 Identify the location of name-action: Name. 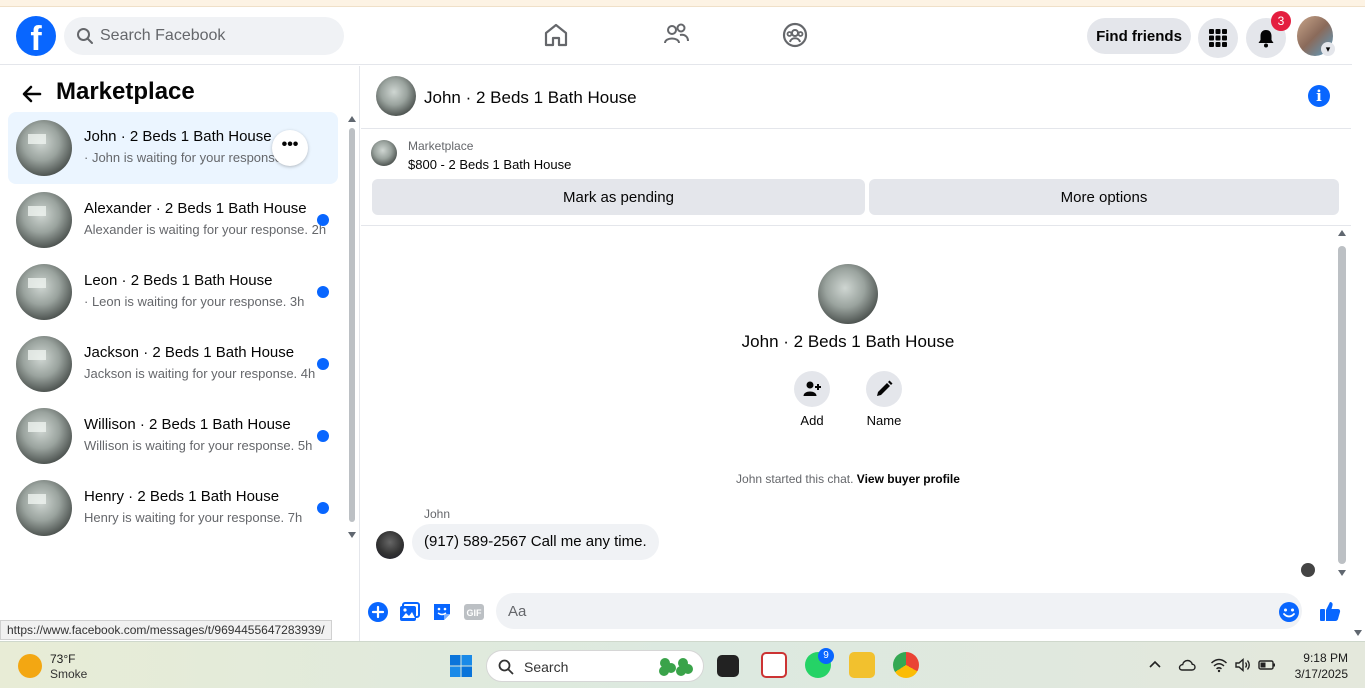
(884, 399).